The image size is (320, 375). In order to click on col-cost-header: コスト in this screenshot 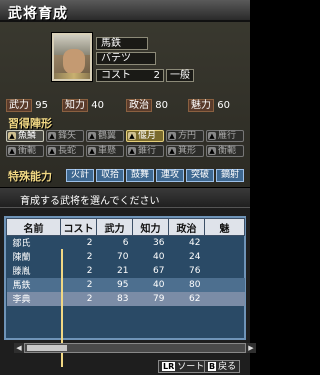, I will do `click(78, 227)`.